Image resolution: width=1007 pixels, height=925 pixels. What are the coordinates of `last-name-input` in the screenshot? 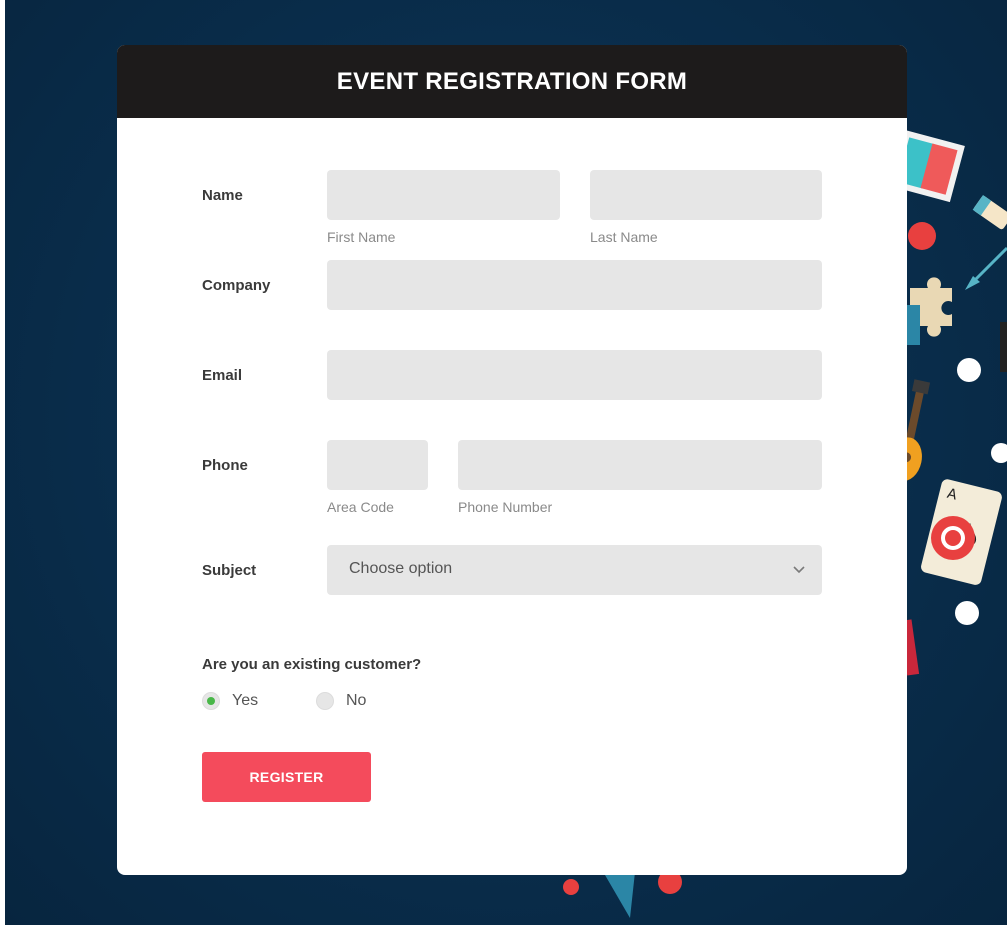 It's located at (706, 195).